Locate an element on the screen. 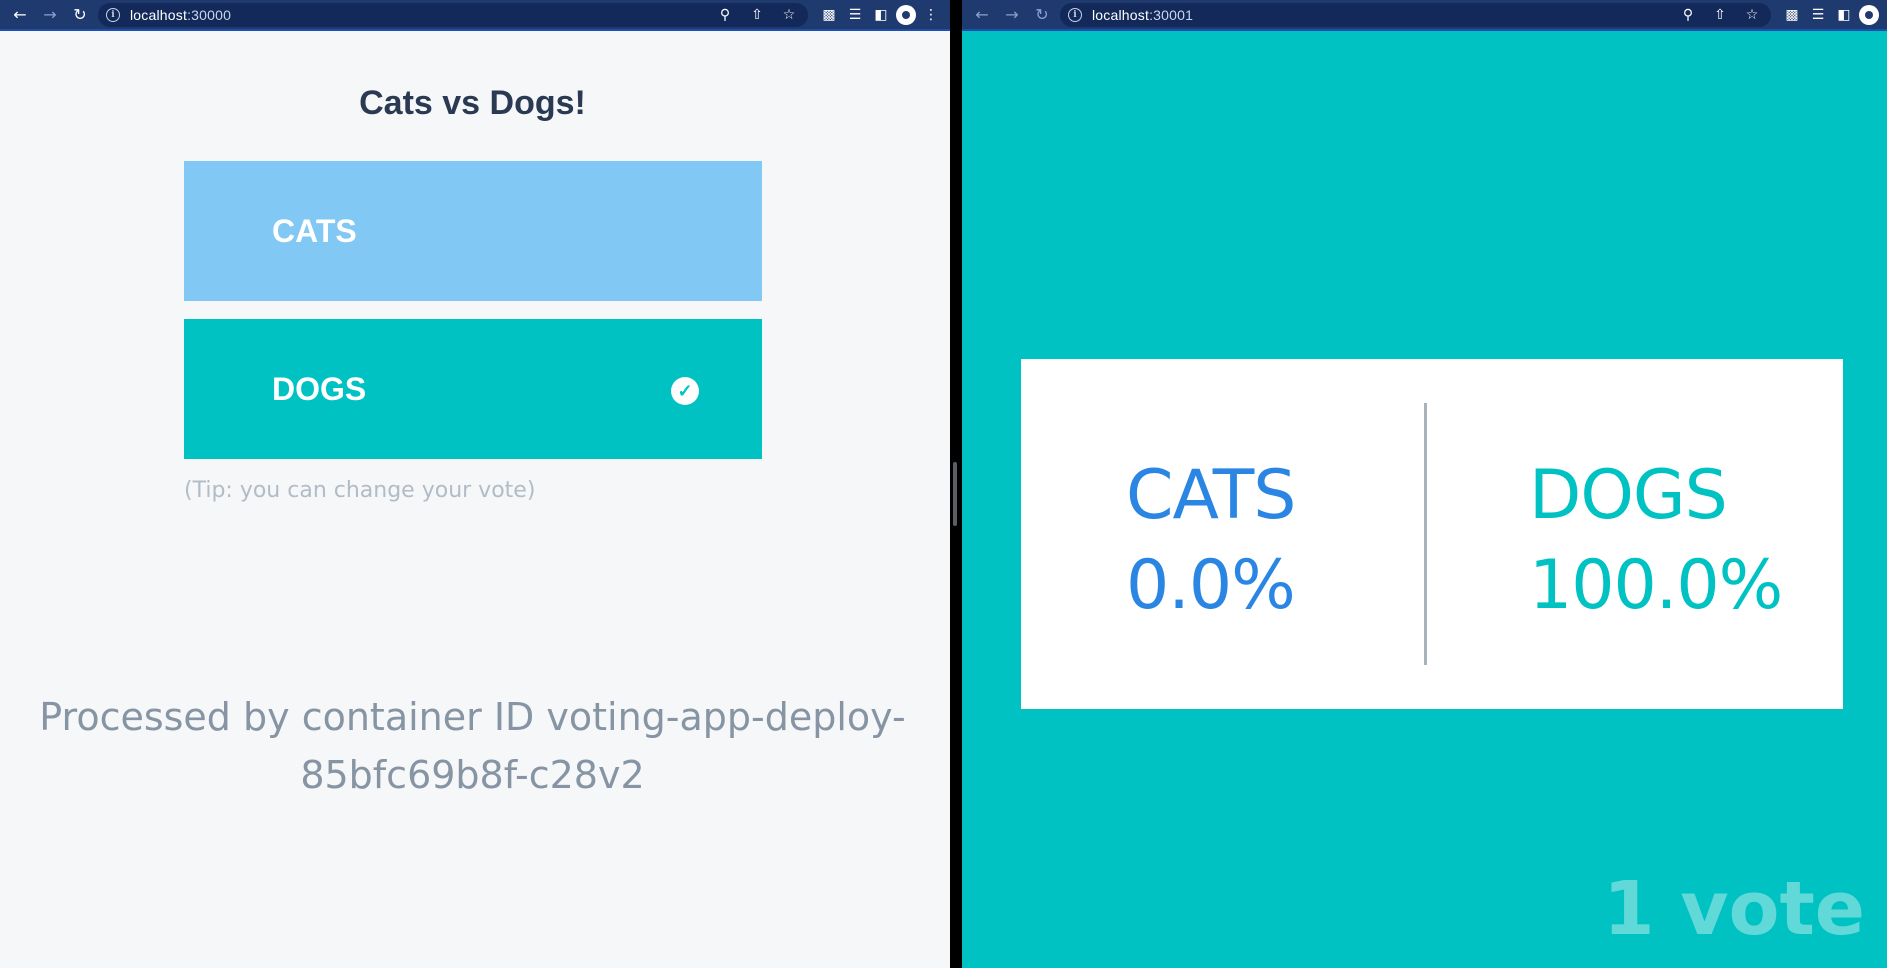 The height and width of the screenshot is (968, 1887). vote-dogs-button: DOGS ✓ is located at coordinates (473, 389).